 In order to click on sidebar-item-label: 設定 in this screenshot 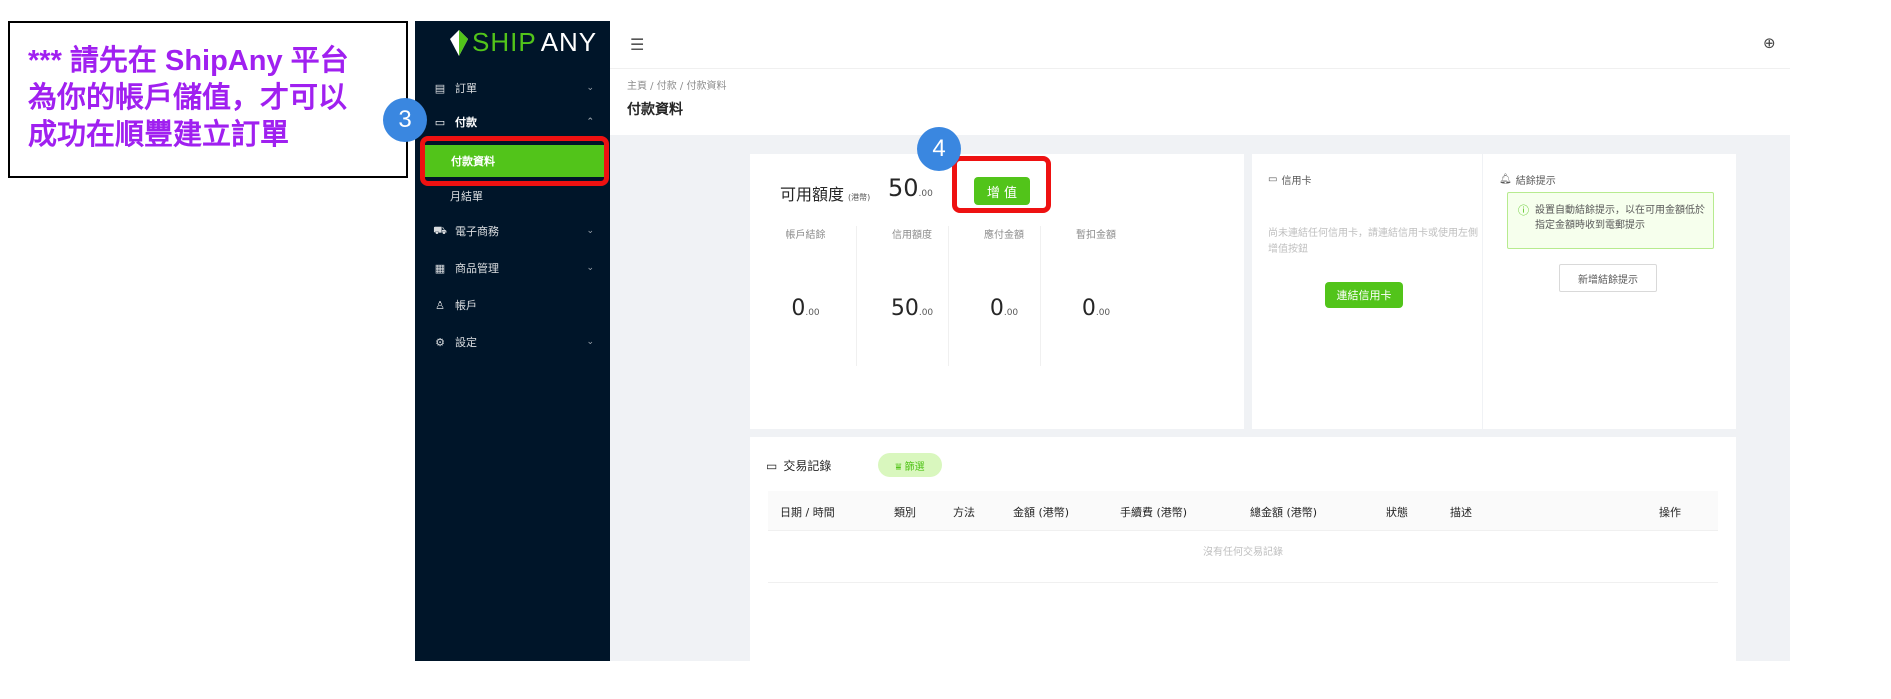, I will do `click(466, 342)`.